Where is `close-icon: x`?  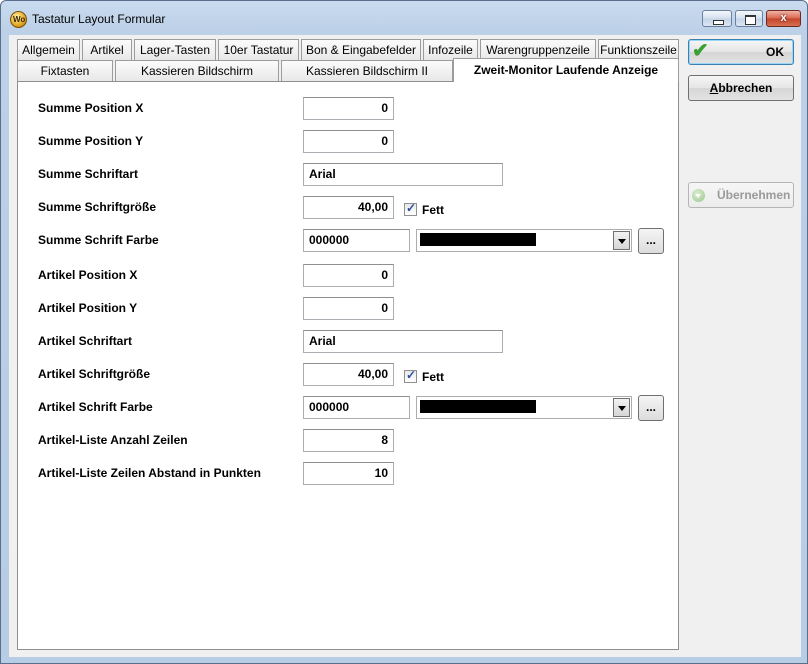 close-icon: x is located at coordinates (783, 18).